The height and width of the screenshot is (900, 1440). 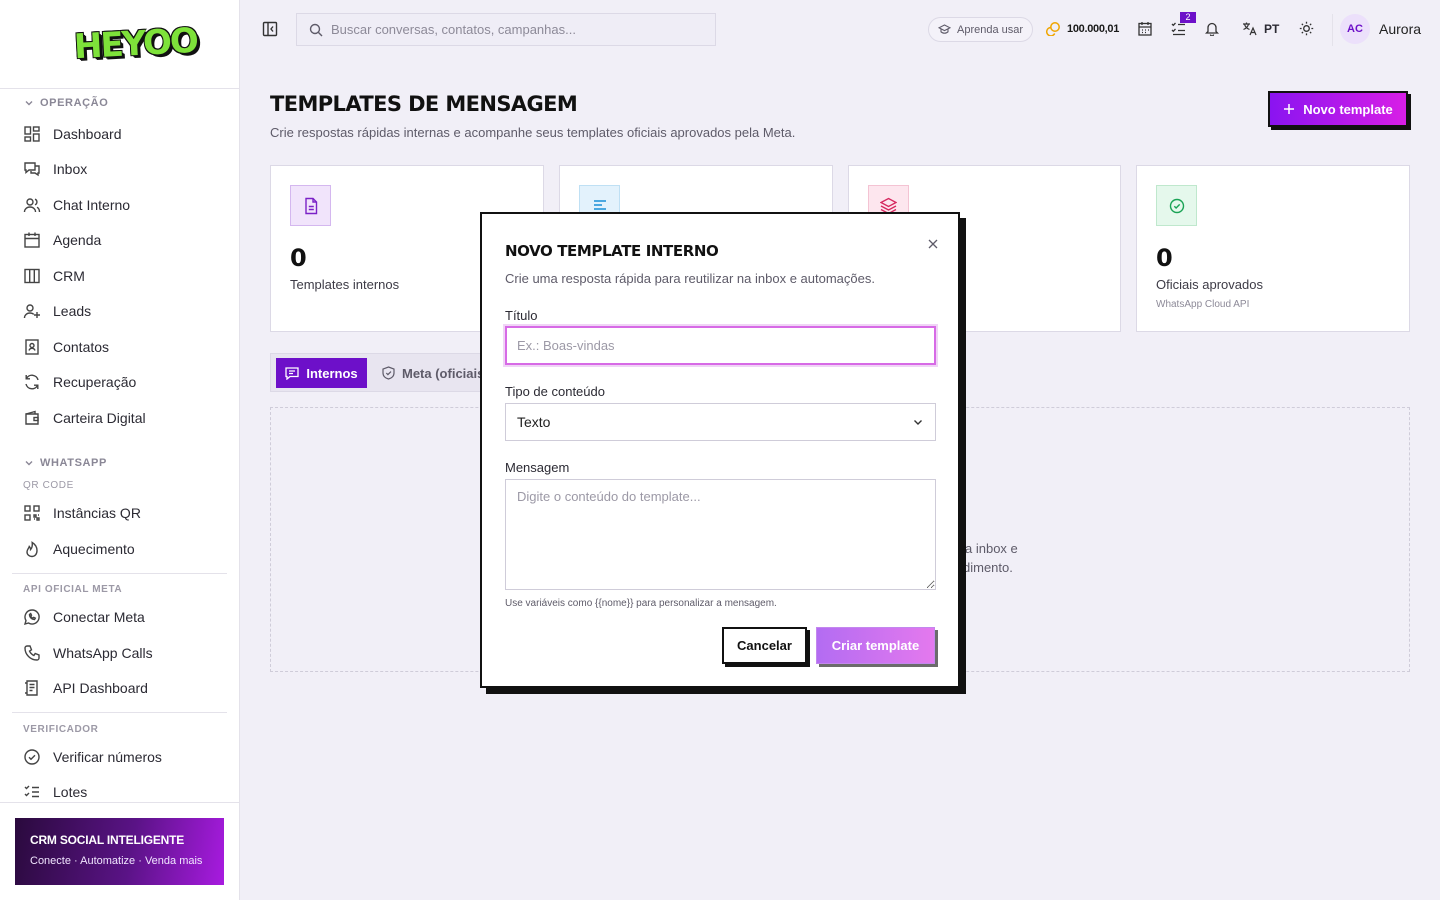 What do you see at coordinates (32, 653) in the screenshot?
I see `phone-icon` at bounding box center [32, 653].